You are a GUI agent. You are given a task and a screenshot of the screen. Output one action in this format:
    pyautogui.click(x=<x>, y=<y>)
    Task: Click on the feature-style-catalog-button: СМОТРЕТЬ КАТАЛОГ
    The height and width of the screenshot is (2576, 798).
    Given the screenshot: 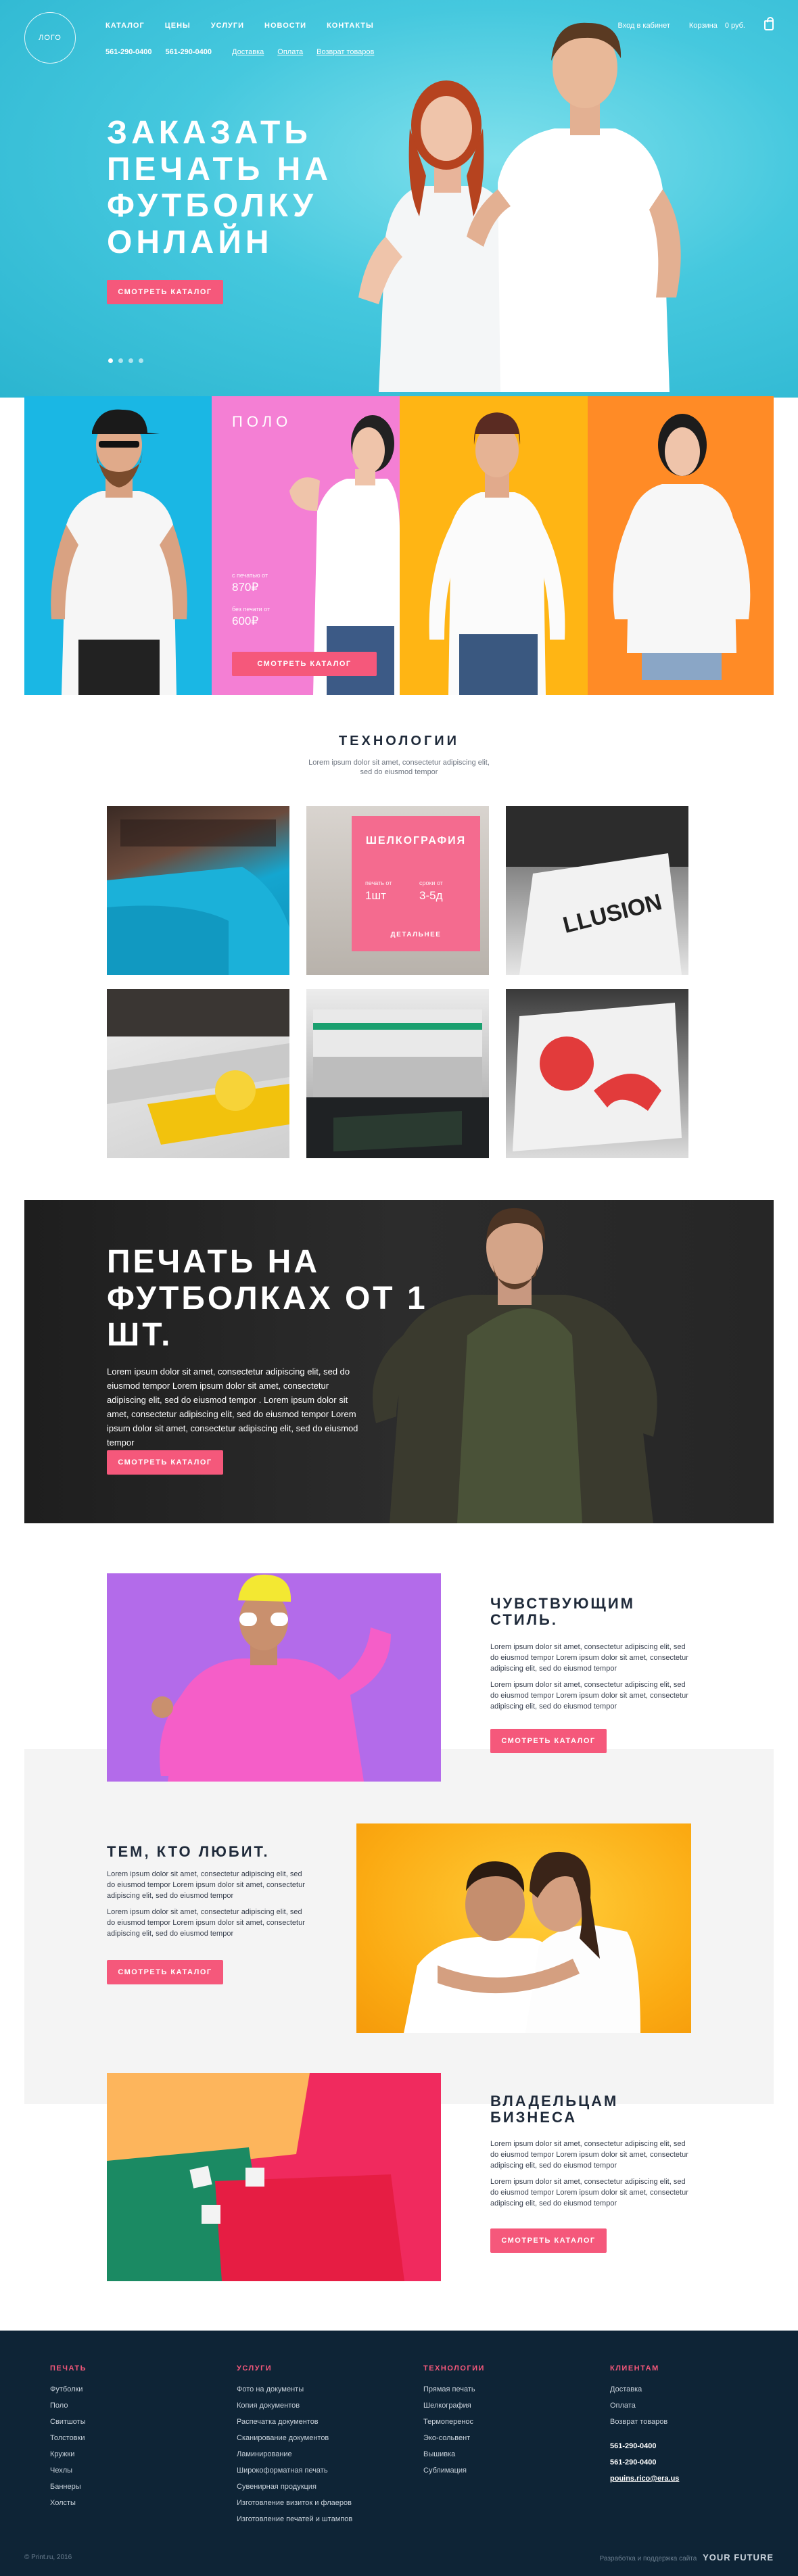 What is the action you would take?
    pyautogui.click(x=548, y=1741)
    